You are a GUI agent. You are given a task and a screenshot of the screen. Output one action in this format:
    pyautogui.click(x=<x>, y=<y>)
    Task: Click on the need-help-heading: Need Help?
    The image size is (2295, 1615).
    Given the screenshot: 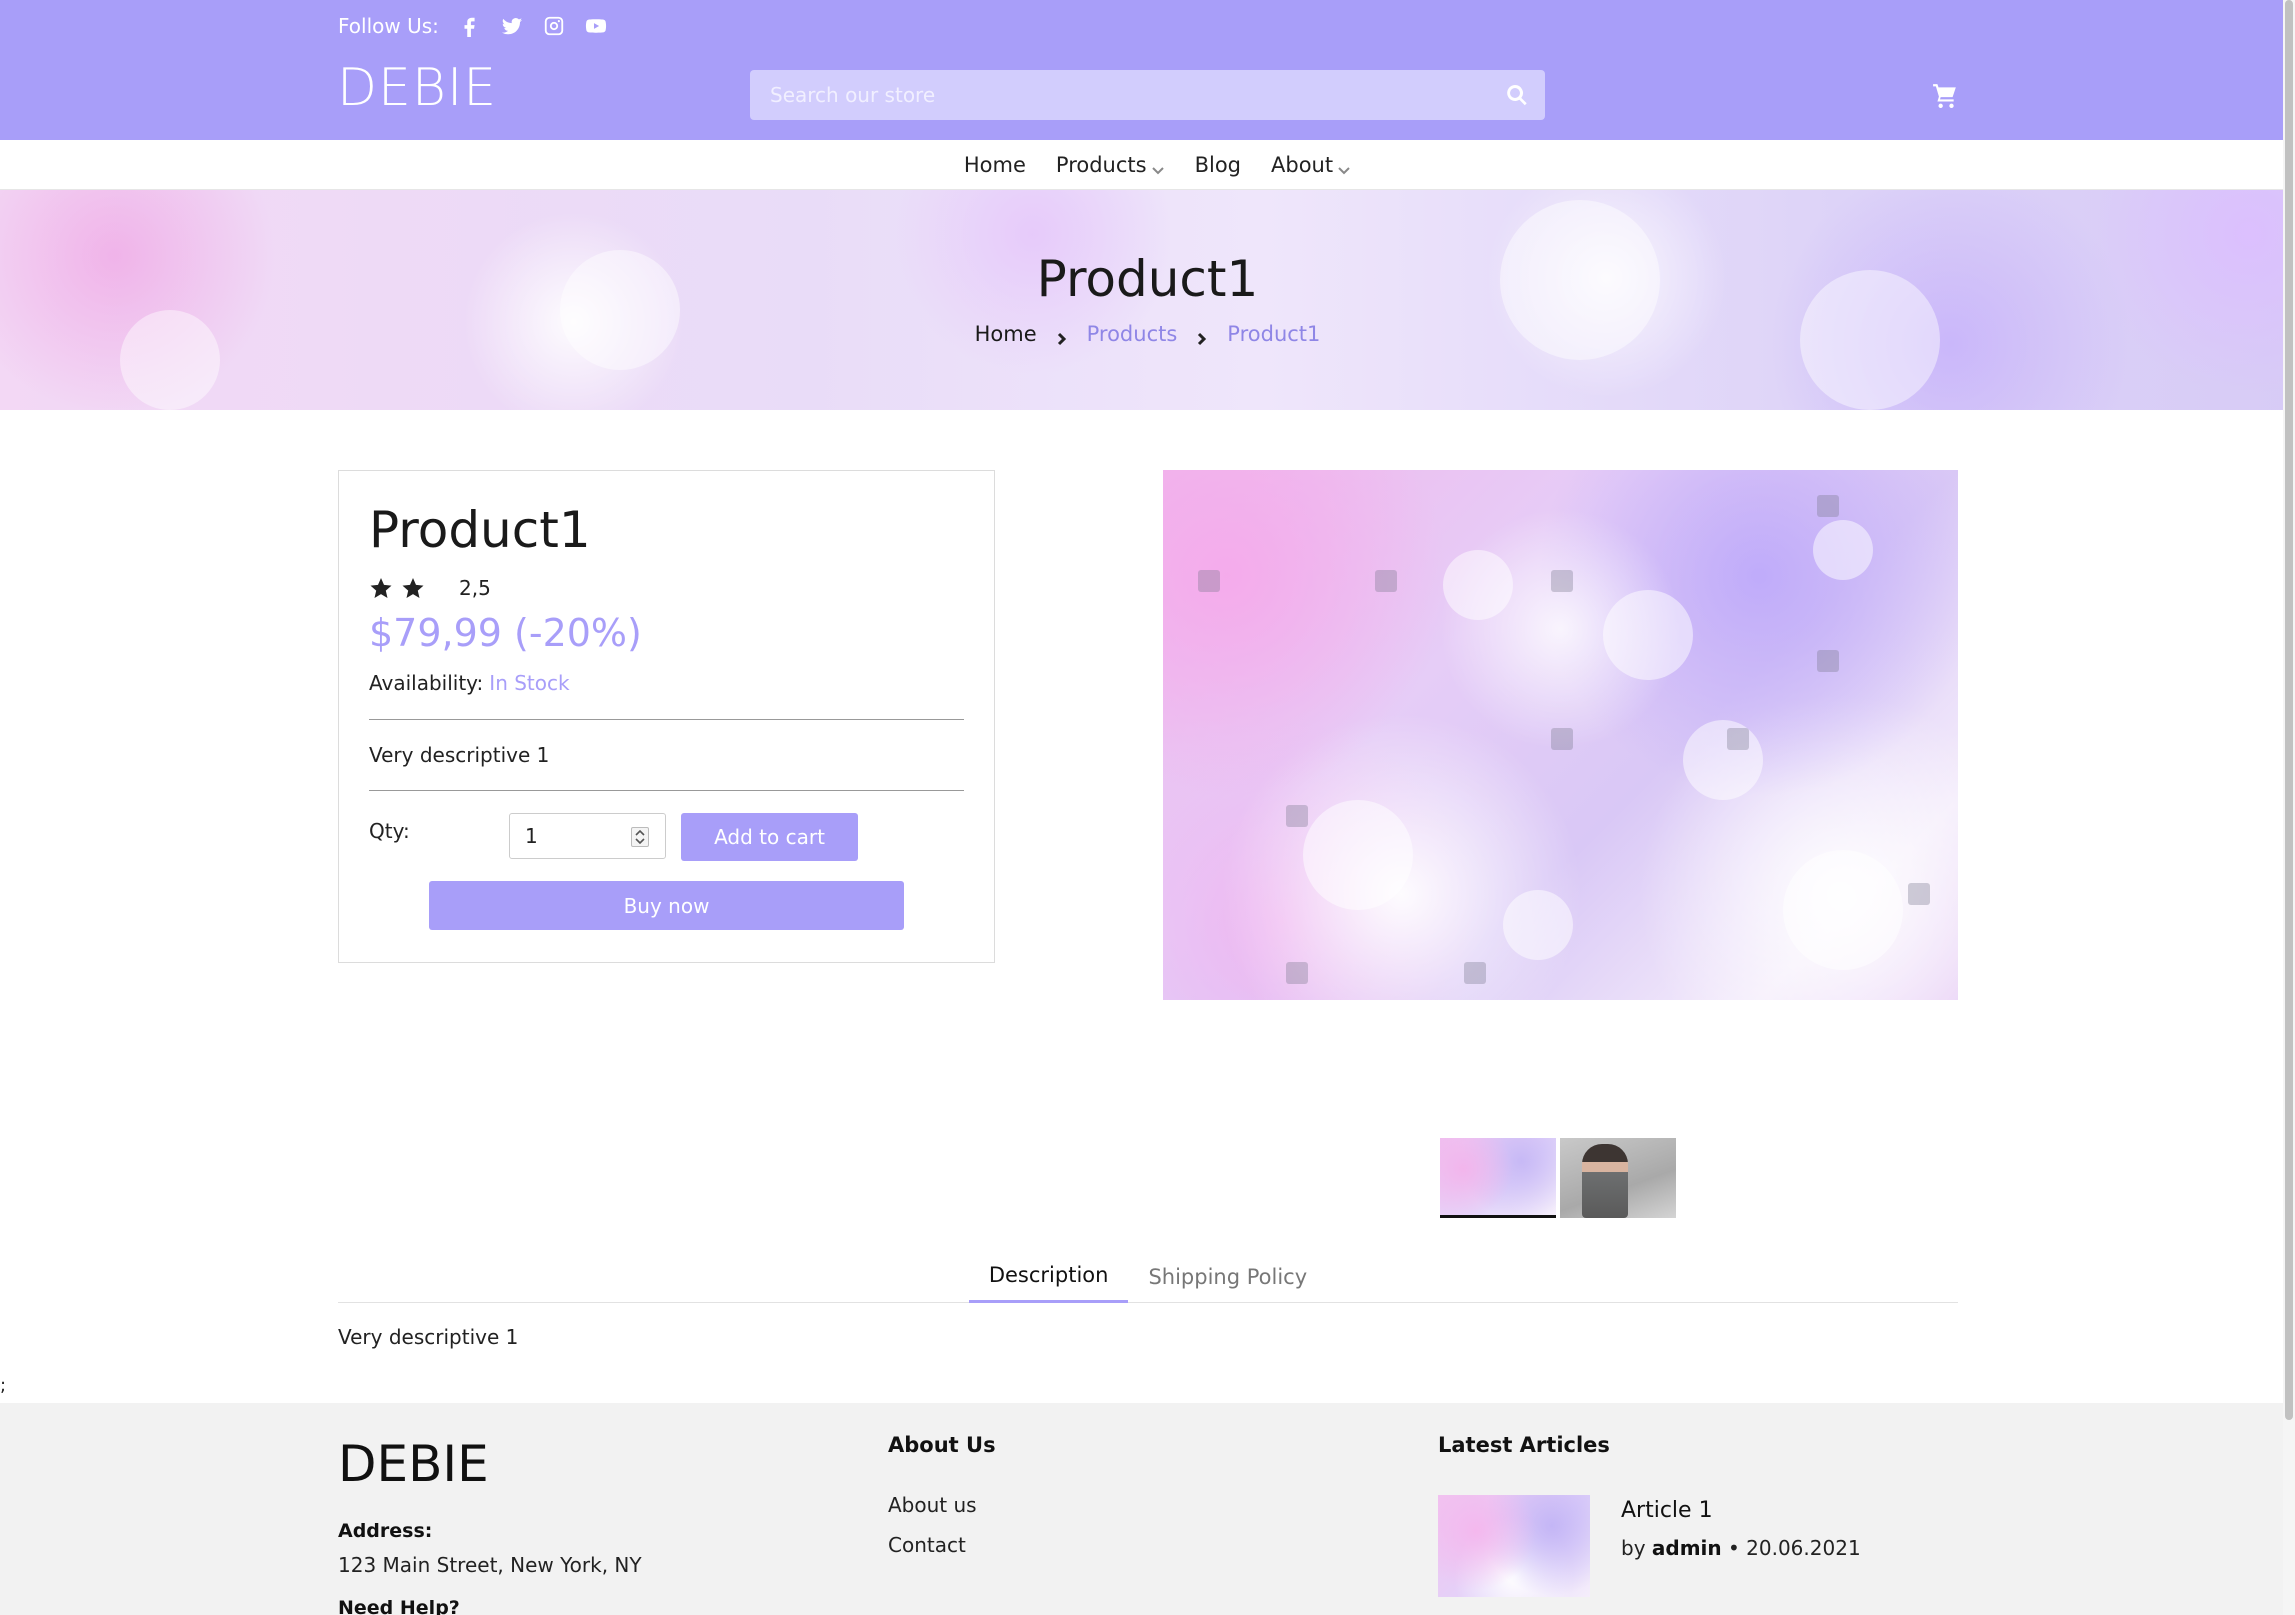 What is the action you would take?
    pyautogui.click(x=399, y=1606)
    